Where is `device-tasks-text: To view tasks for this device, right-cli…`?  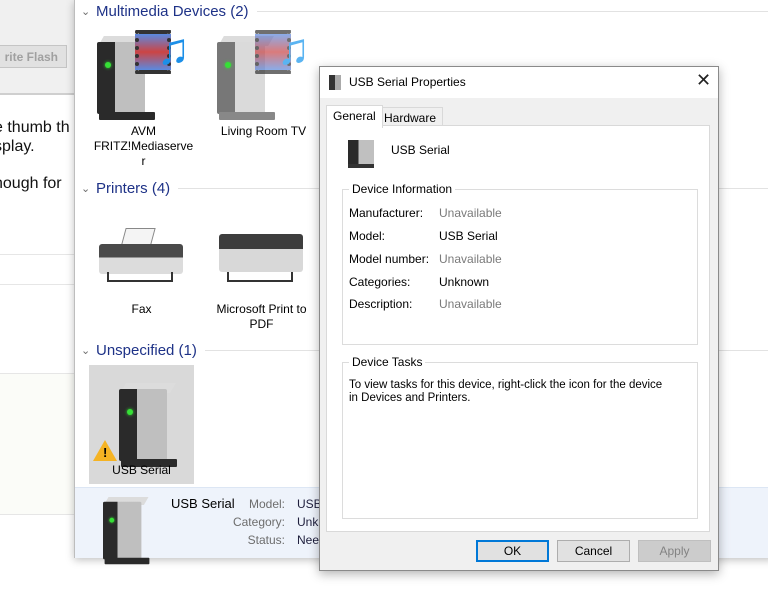
device-tasks-text: To view tasks for this device, right-cli… is located at coordinates (506, 391).